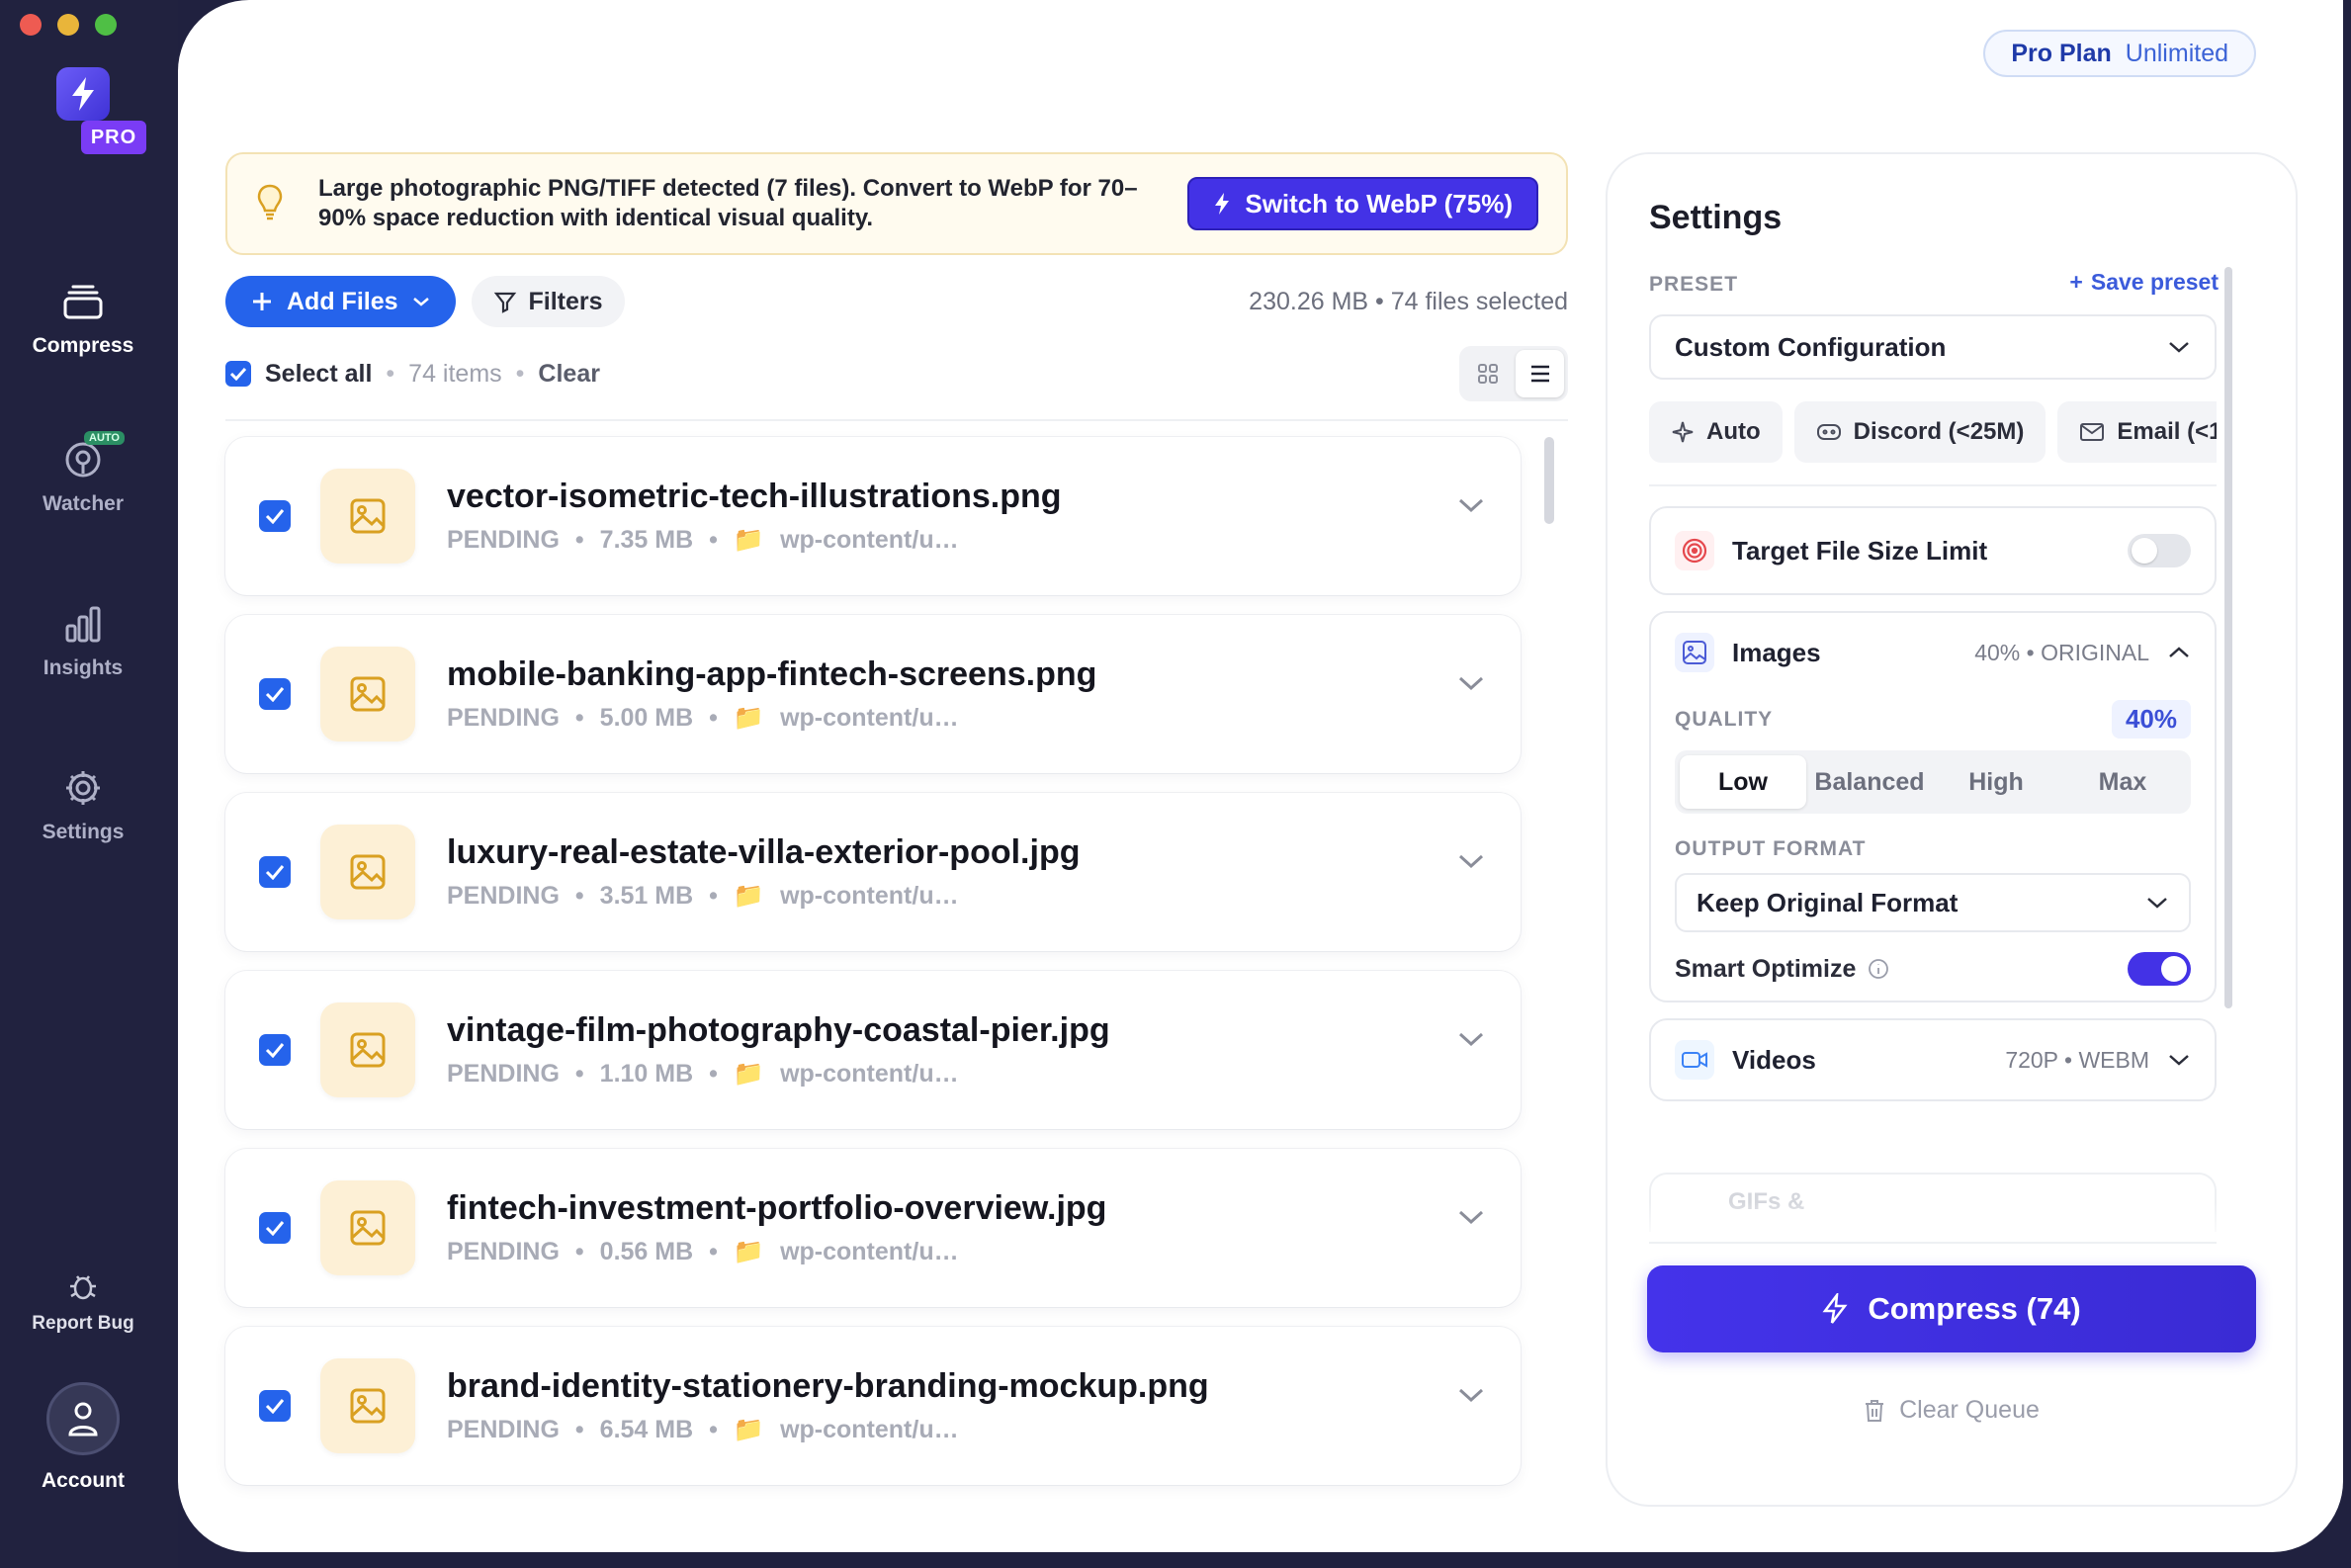 This screenshot has height=1568, width=2351. Describe the element at coordinates (83, 640) in the screenshot. I see `nav-insights: Insights` at that location.